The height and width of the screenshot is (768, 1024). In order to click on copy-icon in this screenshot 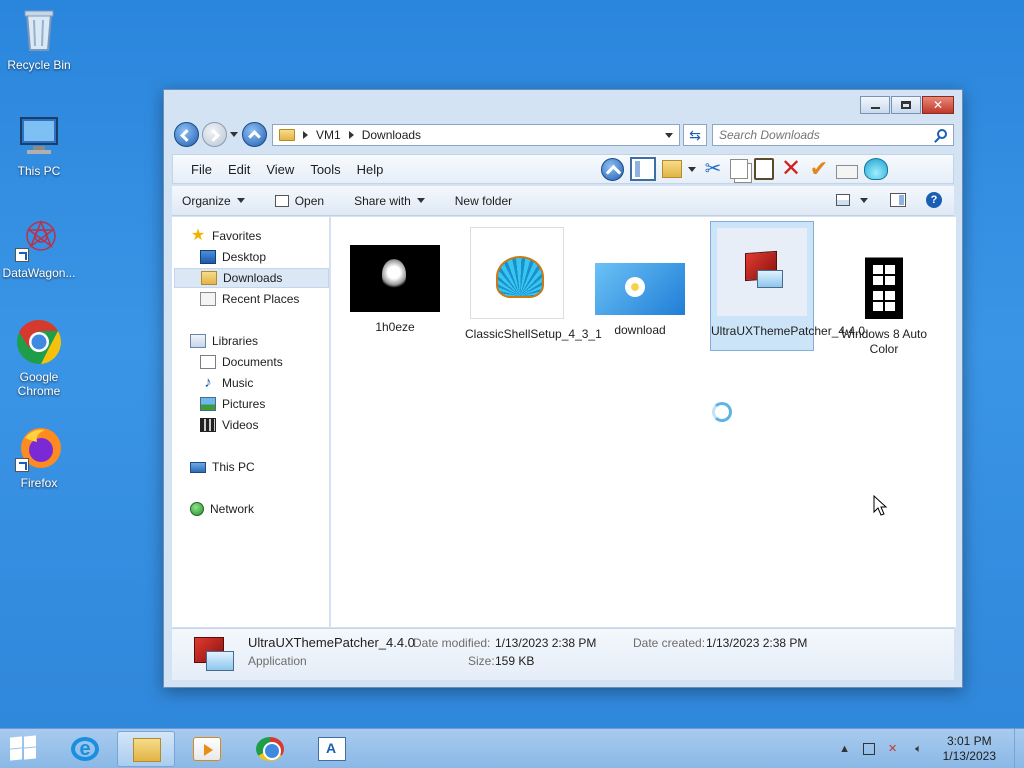, I will do `click(739, 169)`.